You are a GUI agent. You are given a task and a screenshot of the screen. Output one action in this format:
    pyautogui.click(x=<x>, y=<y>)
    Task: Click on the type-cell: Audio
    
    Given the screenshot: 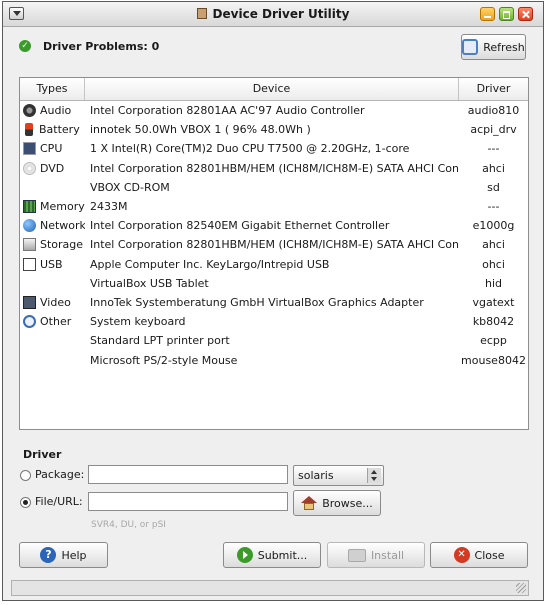 What is the action you would take?
    pyautogui.click(x=52, y=111)
    